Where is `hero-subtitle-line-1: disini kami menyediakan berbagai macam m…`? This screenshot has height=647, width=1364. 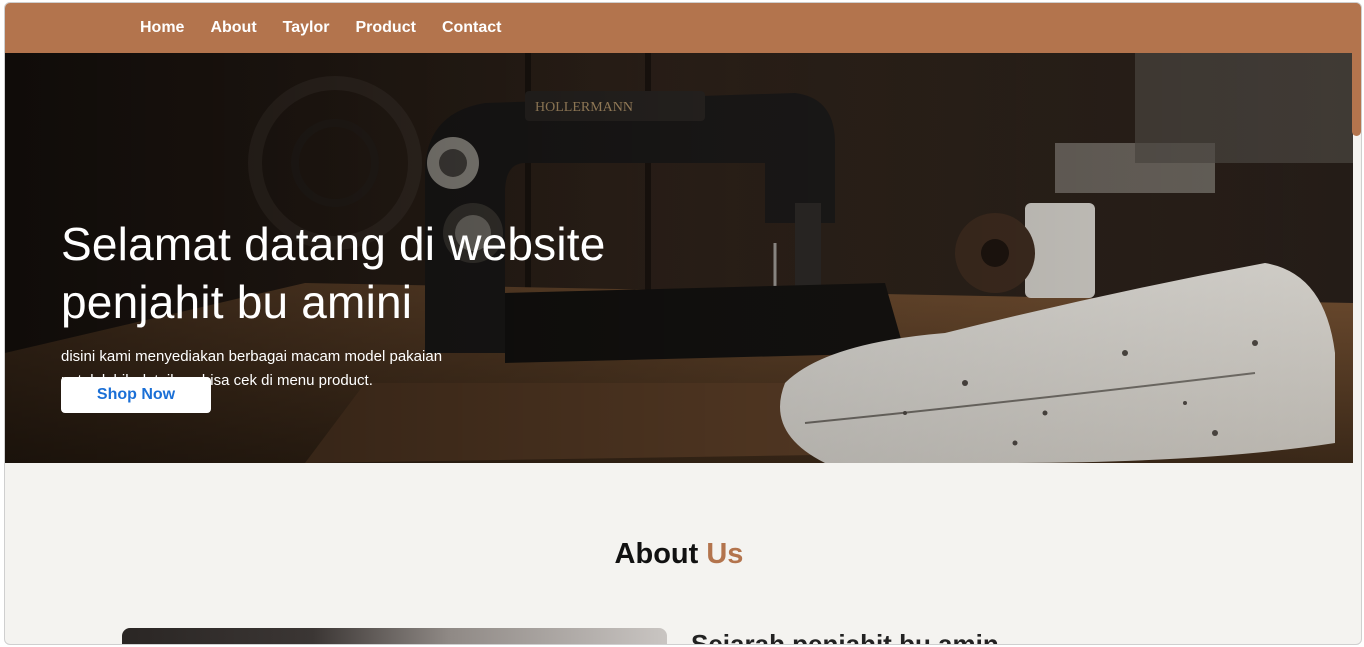 hero-subtitle-line-1: disini kami menyediakan berbagai macam m… is located at coordinates (252, 356).